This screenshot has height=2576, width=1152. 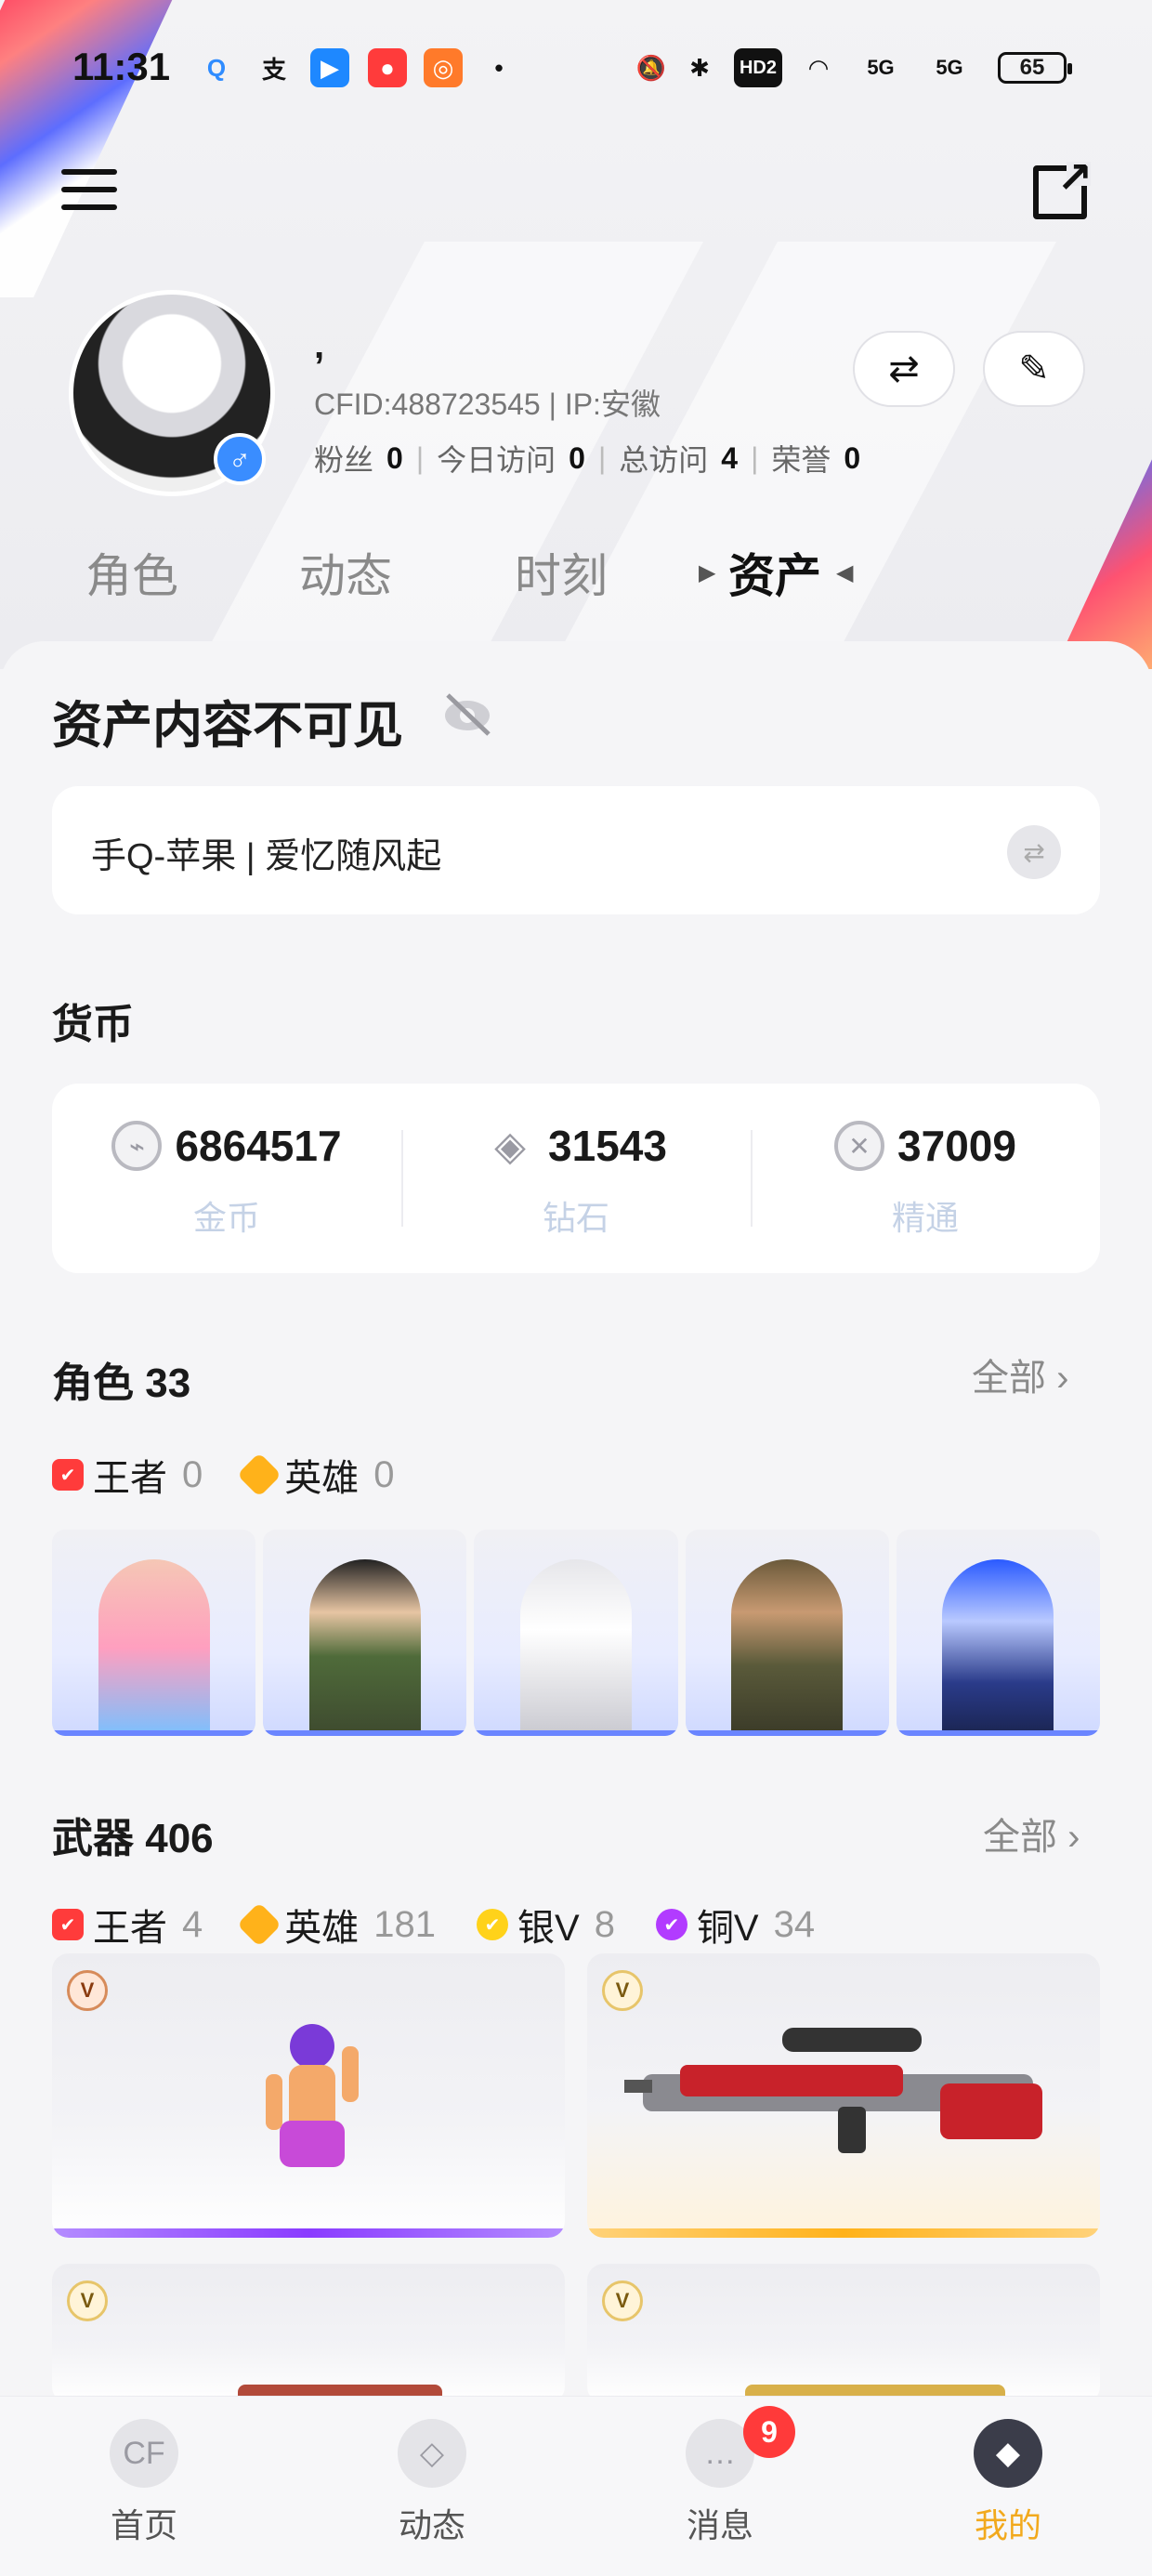 I want to click on rarity-item: ✔ 铜V 34, so click(x=735, y=1925).